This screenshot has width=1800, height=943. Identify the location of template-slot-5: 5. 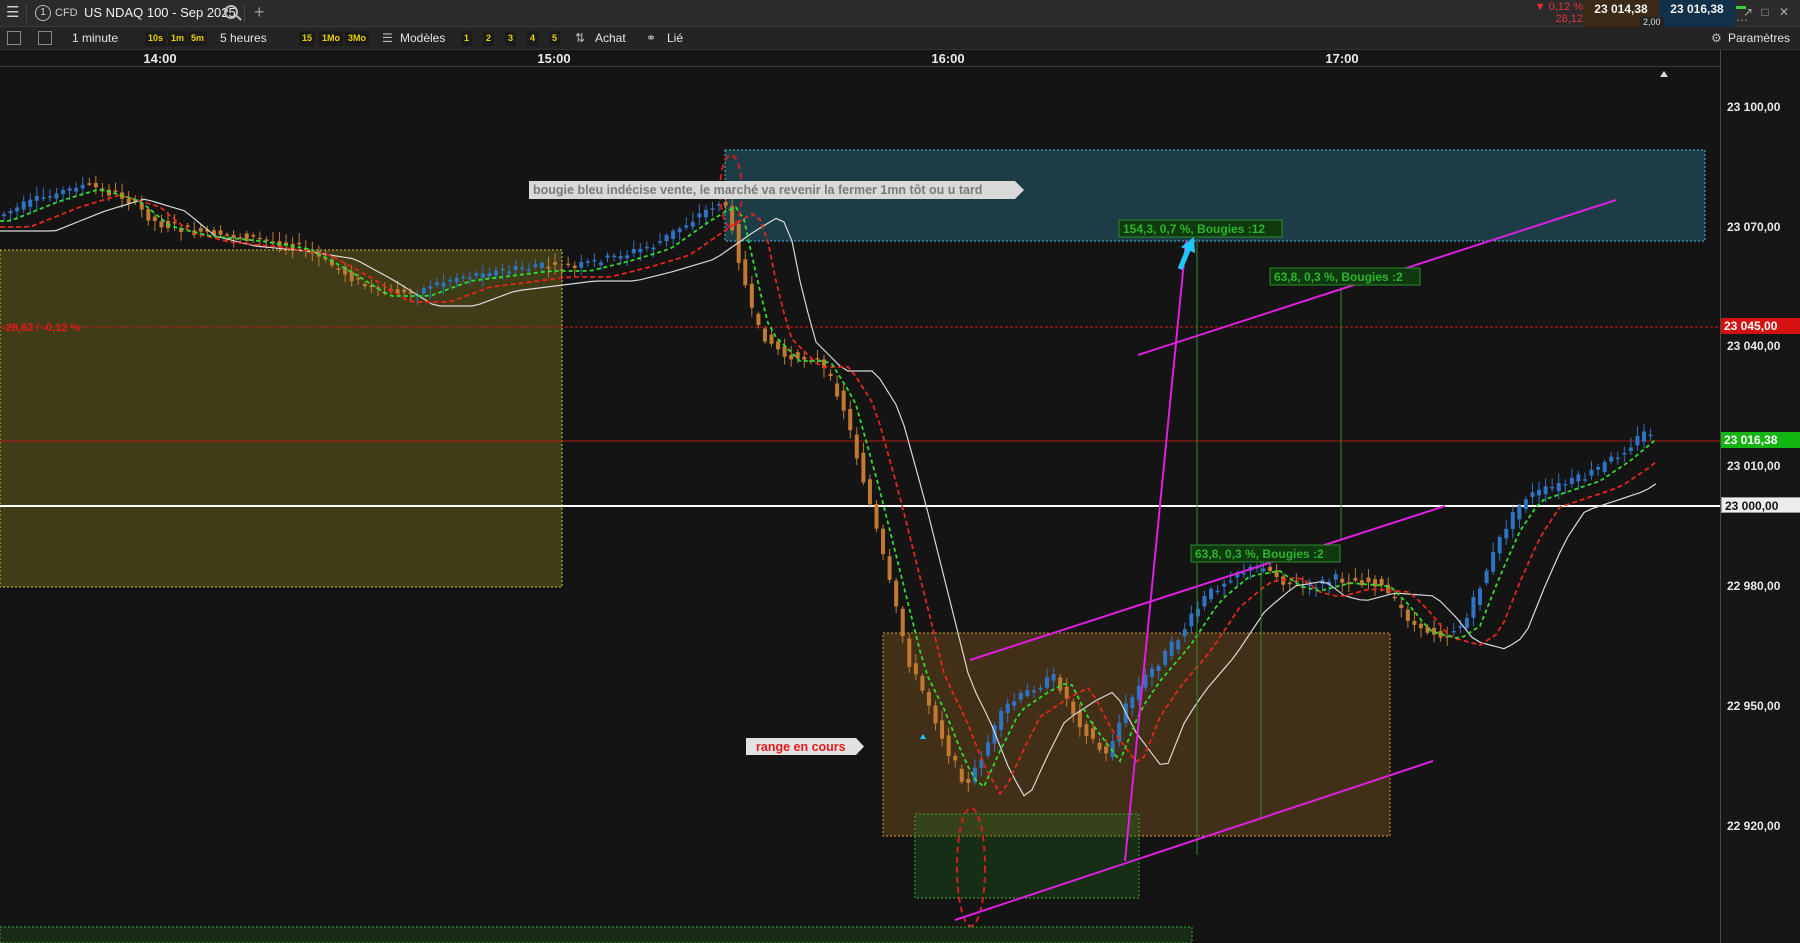
(555, 38).